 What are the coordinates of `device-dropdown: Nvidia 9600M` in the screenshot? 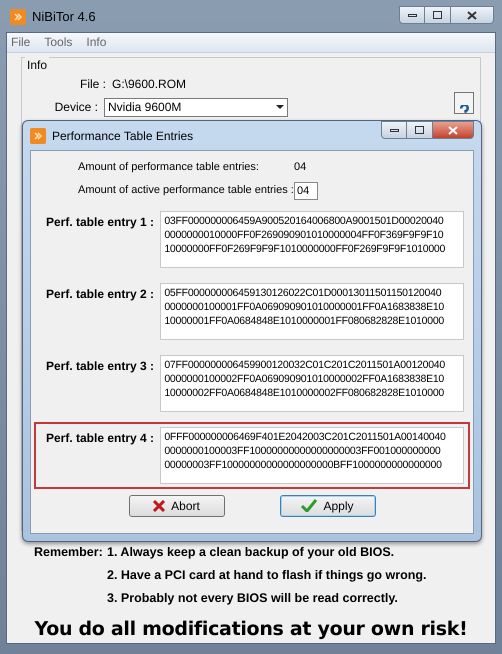 It's located at (196, 107).